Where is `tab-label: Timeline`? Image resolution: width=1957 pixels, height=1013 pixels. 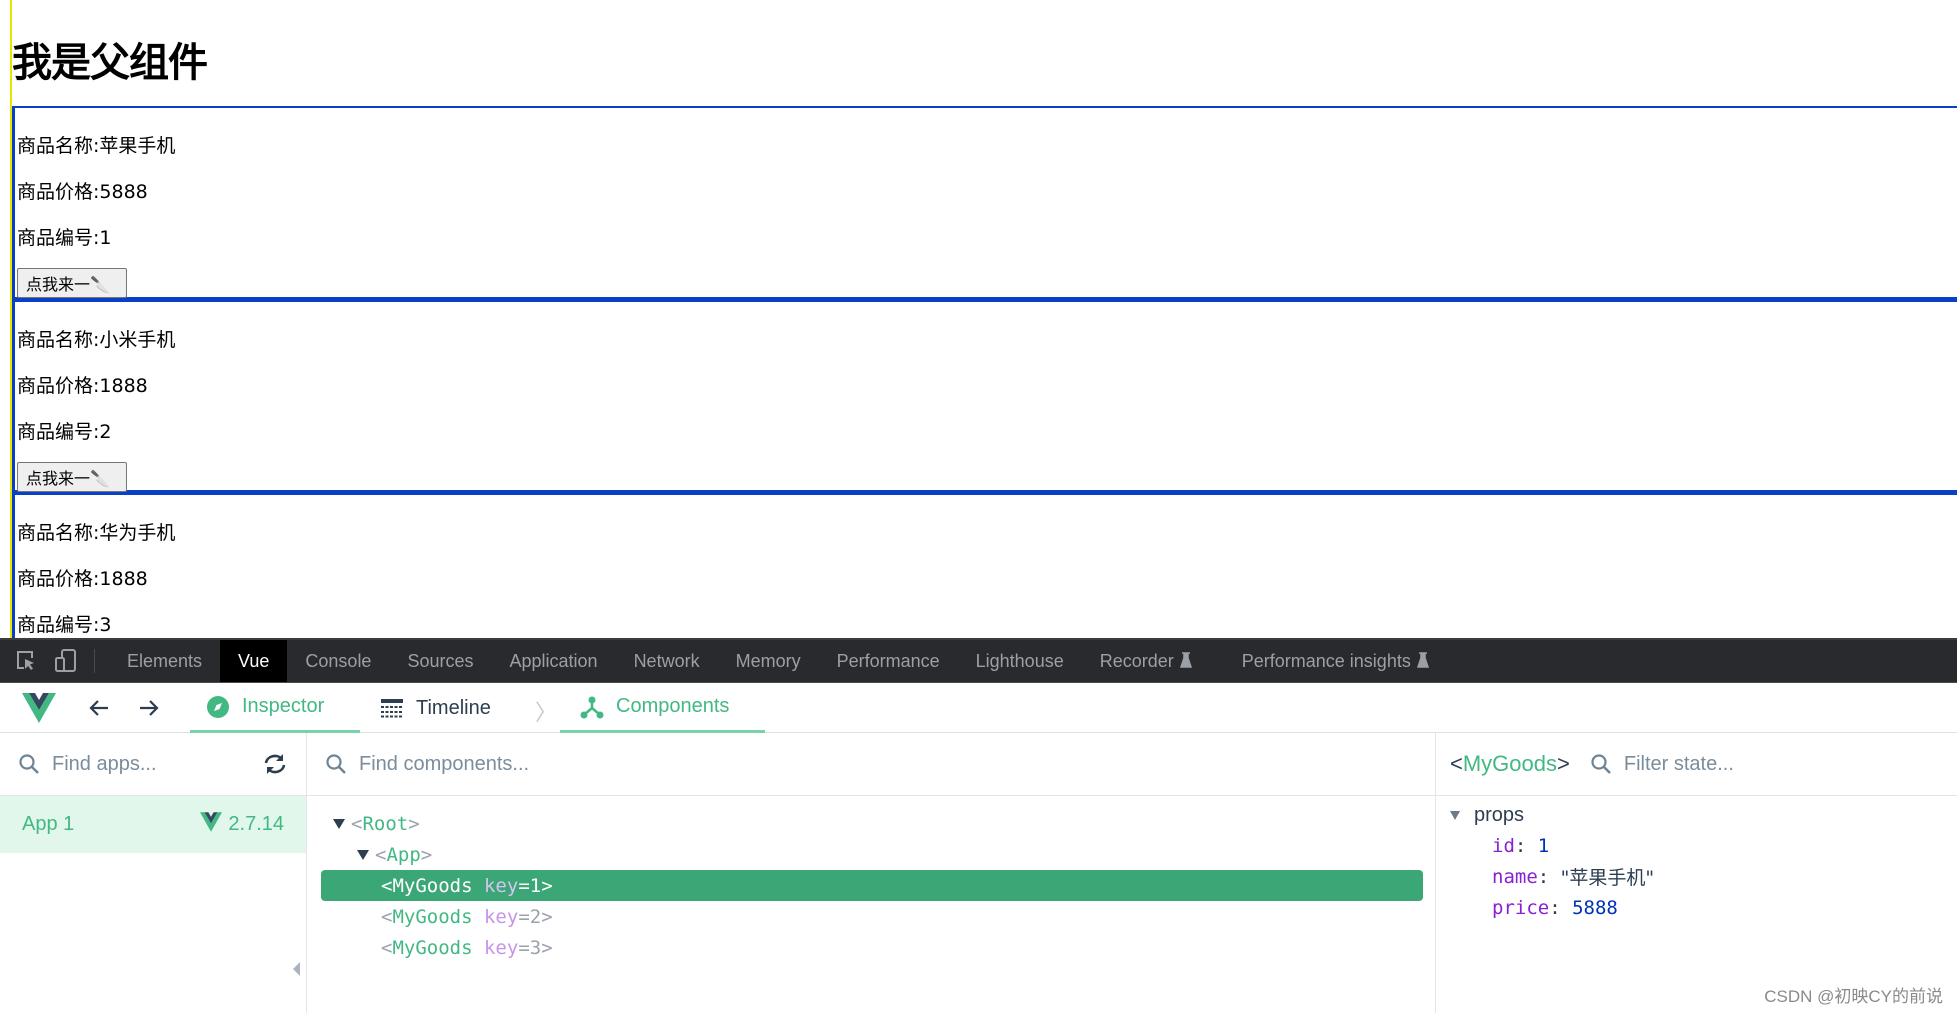 tab-label: Timeline is located at coordinates (453, 707).